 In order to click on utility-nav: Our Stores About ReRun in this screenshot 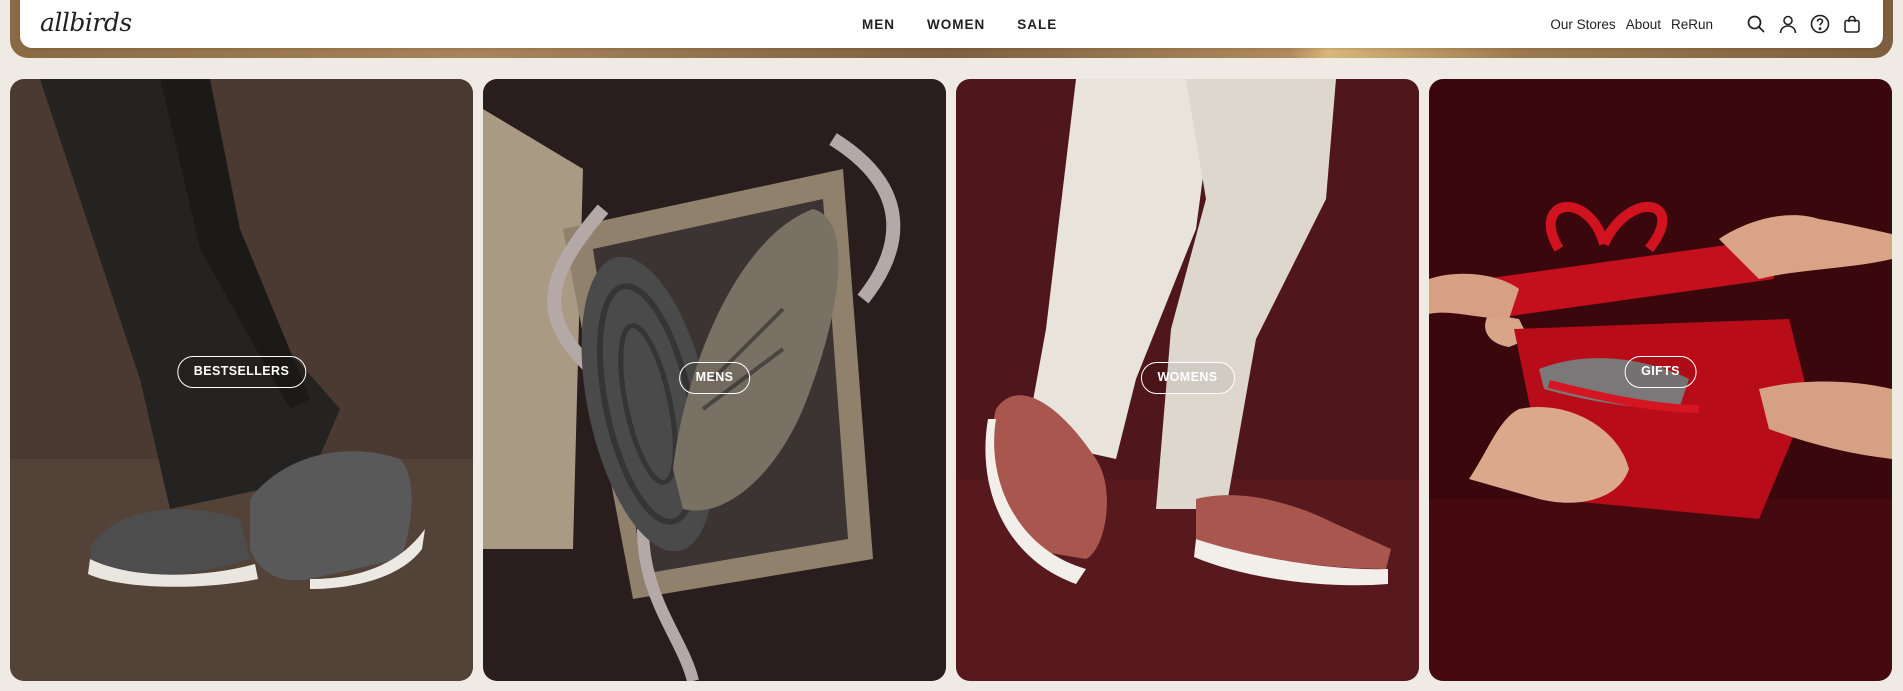, I will do `click(1706, 24)`.